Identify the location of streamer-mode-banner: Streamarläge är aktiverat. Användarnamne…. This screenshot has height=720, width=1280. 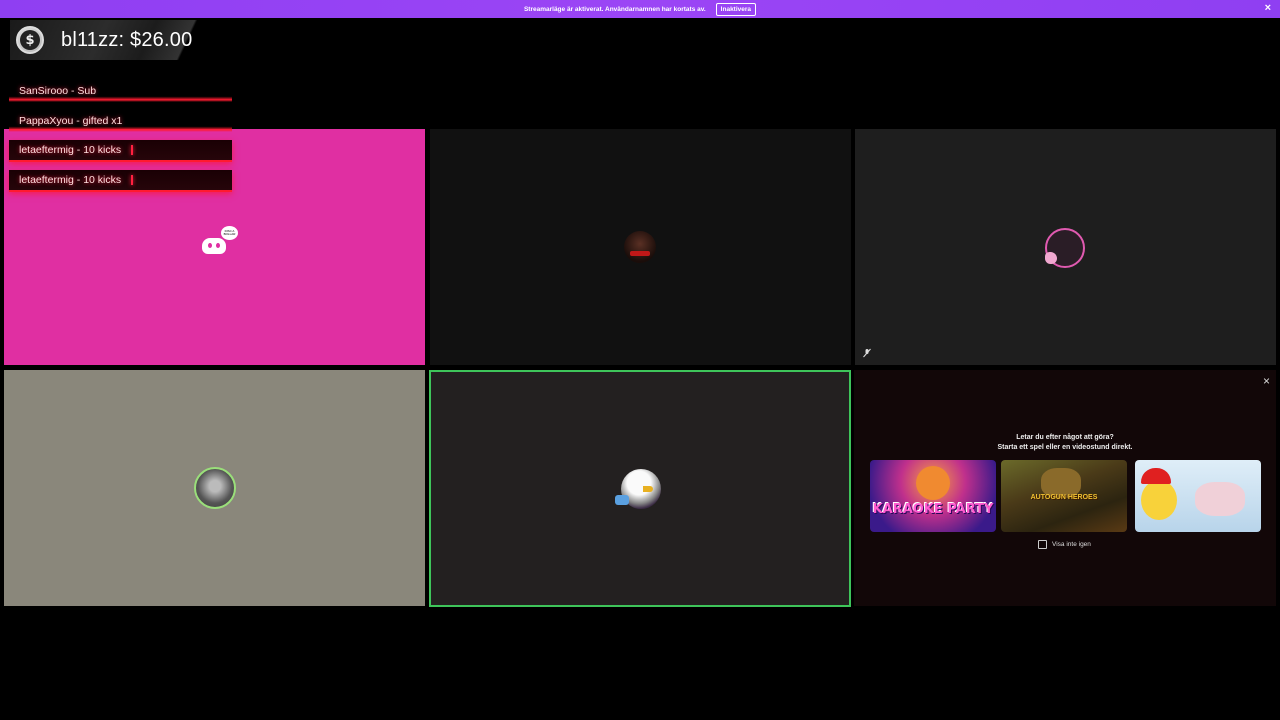
(640, 9).